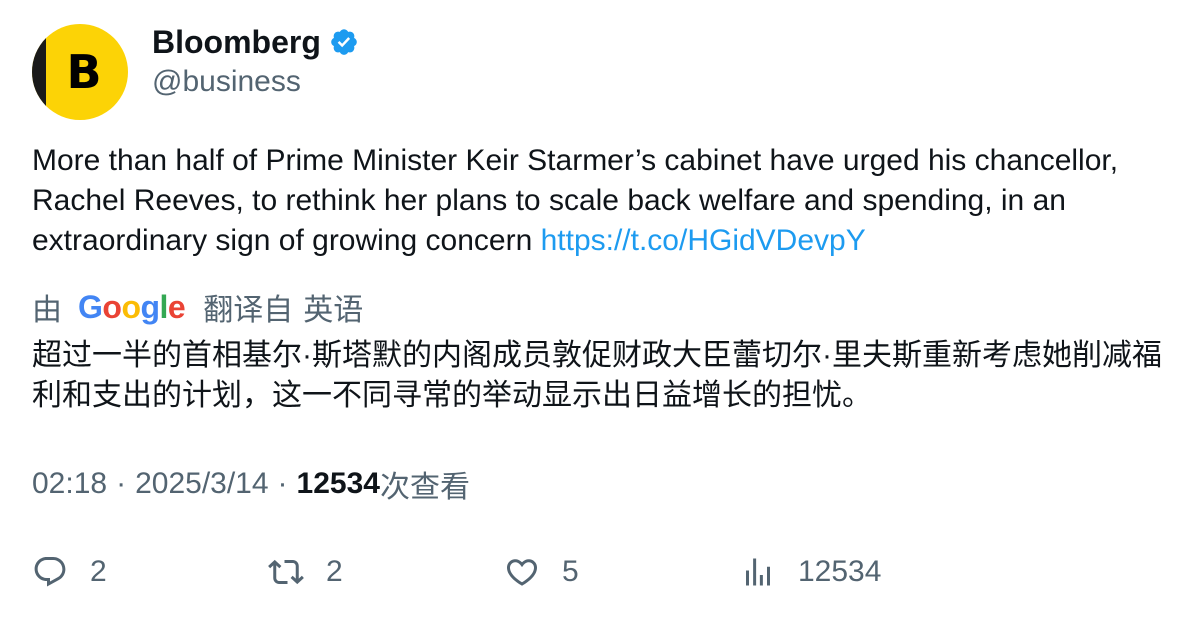 The height and width of the screenshot is (618, 1196). I want to click on heart-icon, so click(522, 572).